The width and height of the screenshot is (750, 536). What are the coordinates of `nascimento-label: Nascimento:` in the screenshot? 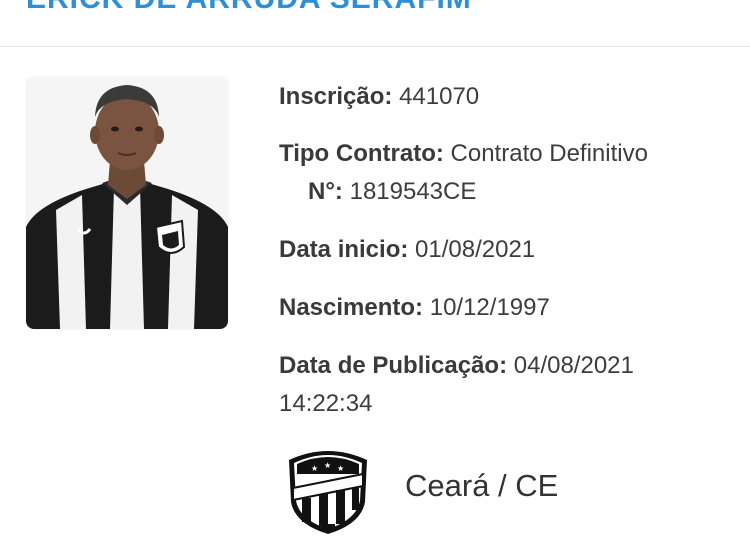 It's located at (351, 307).